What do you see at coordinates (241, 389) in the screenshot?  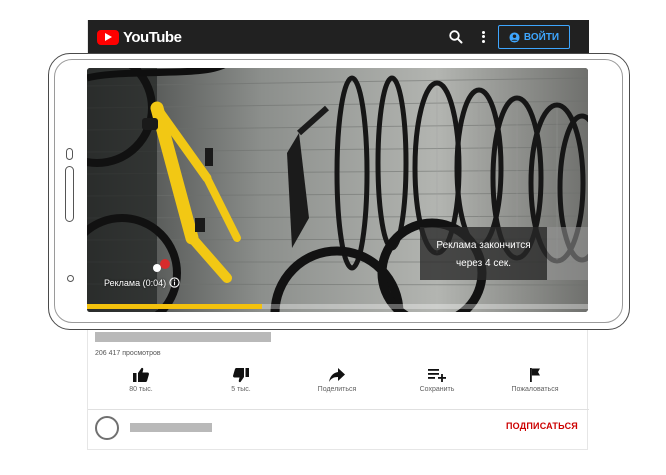 I see `dislike-count: 5 тыс.` at bounding box center [241, 389].